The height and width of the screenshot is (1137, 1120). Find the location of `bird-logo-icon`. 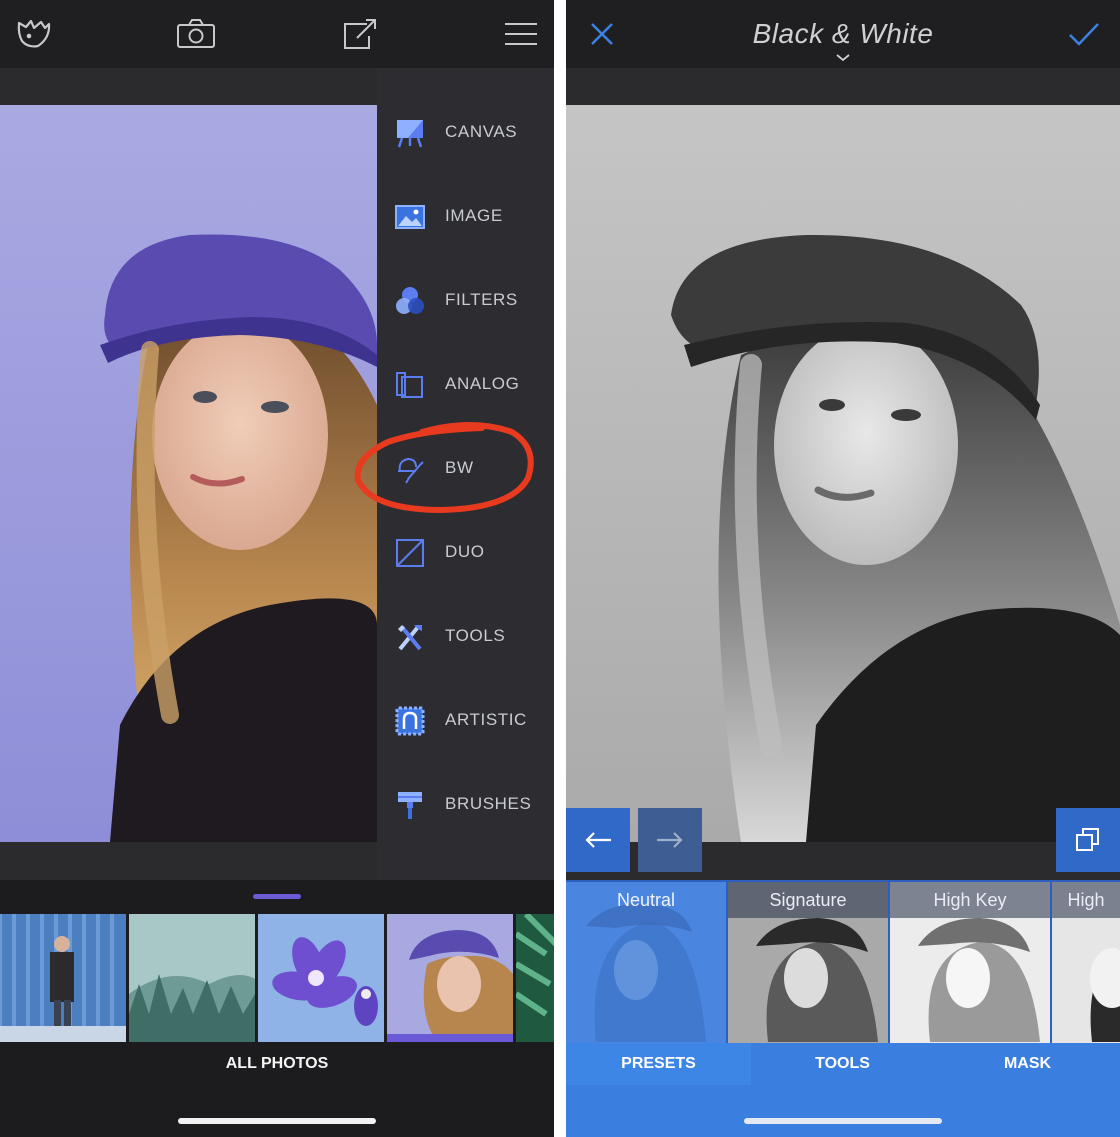

bird-logo-icon is located at coordinates (34, 34).